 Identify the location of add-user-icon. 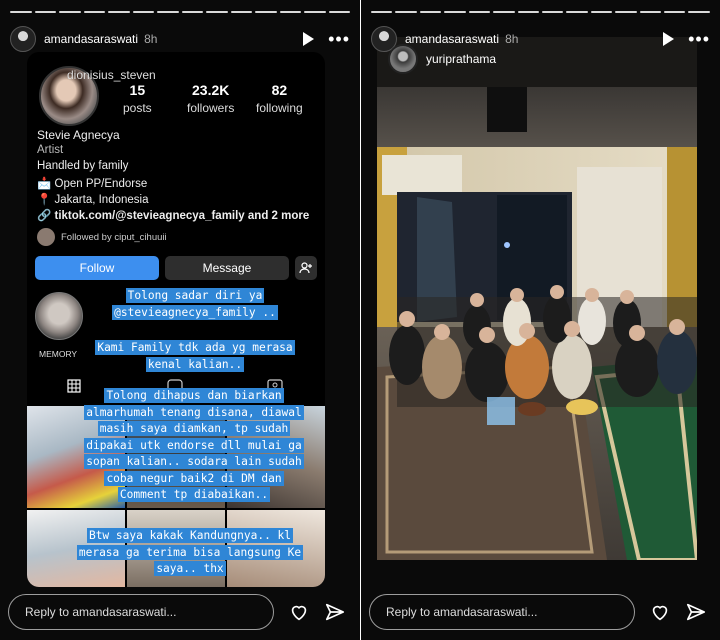
(305, 268).